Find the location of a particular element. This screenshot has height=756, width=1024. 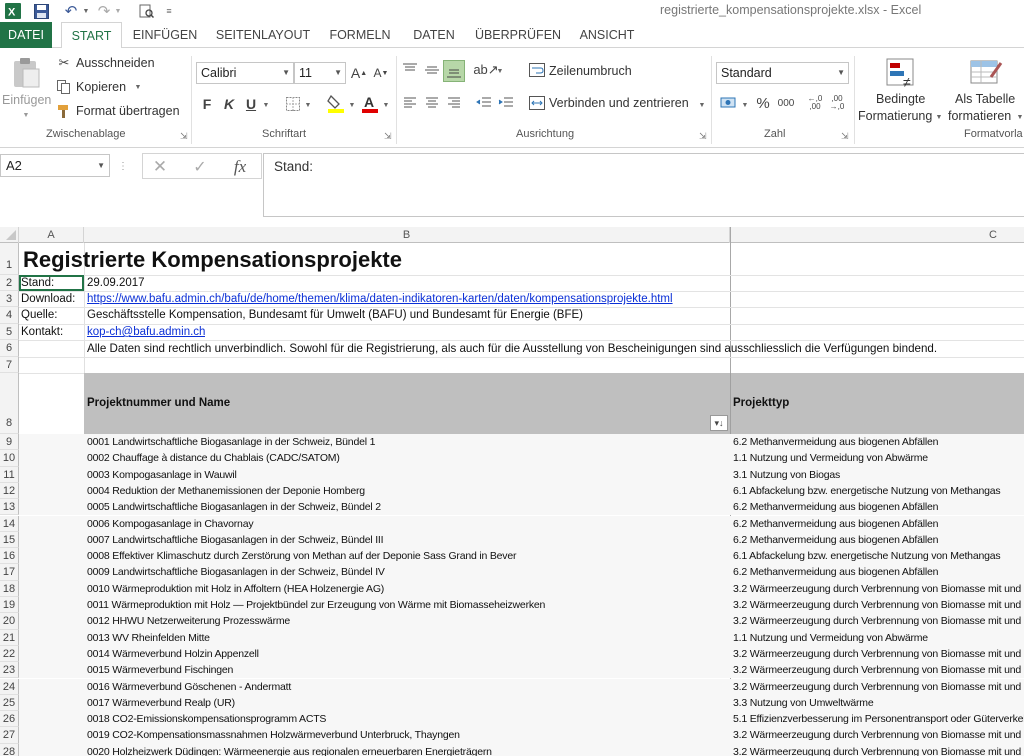

select-all-corner is located at coordinates (9, 235).